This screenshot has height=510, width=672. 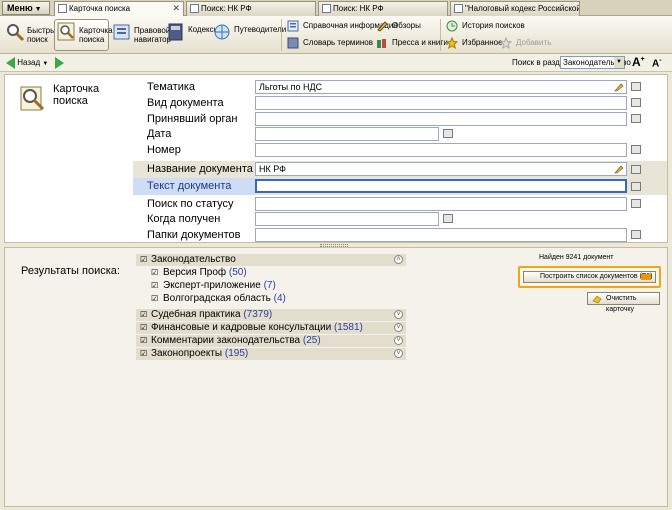 What do you see at coordinates (272, 169) in the screenshot?
I see `doc-title-value: НК РФ` at bounding box center [272, 169].